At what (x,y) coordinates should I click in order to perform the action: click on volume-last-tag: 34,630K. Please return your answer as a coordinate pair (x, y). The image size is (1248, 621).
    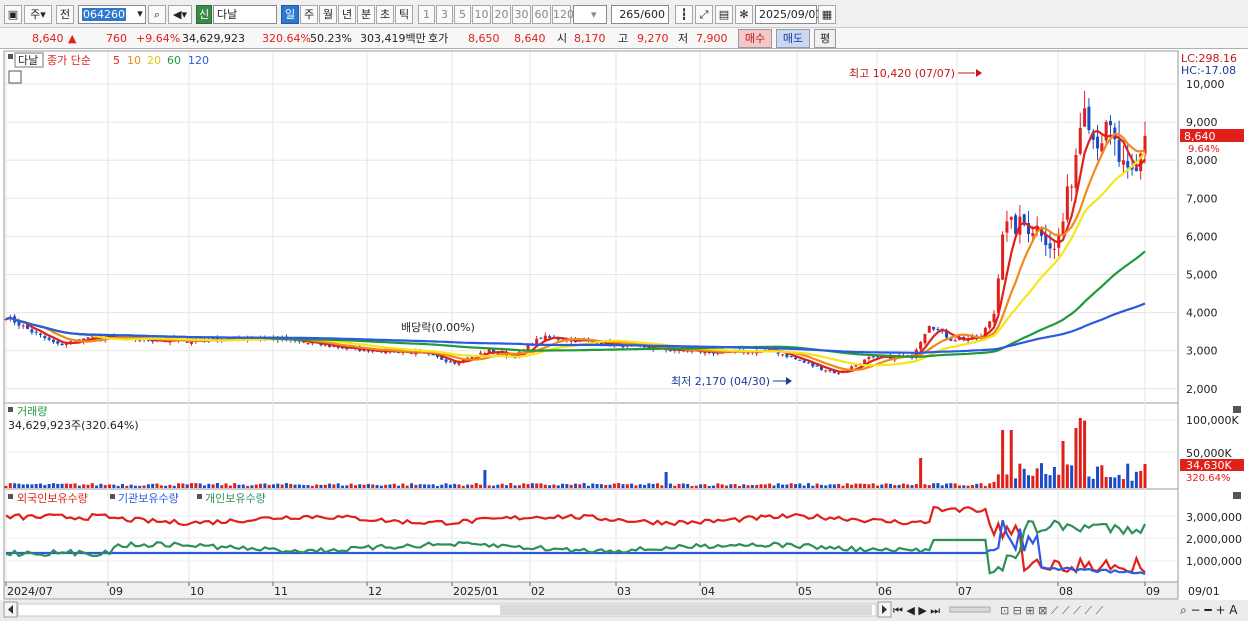
    Looking at the image, I should click on (1209, 465).